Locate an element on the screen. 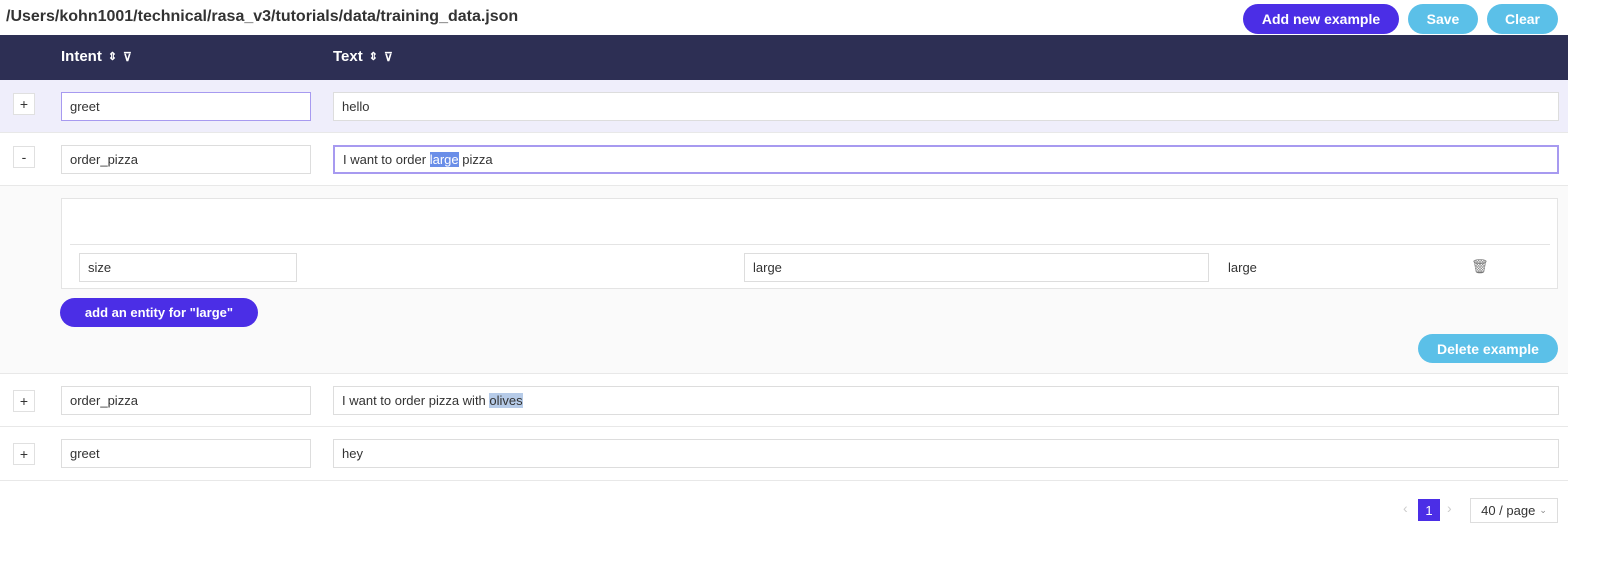  divider is located at coordinates (810, 244).